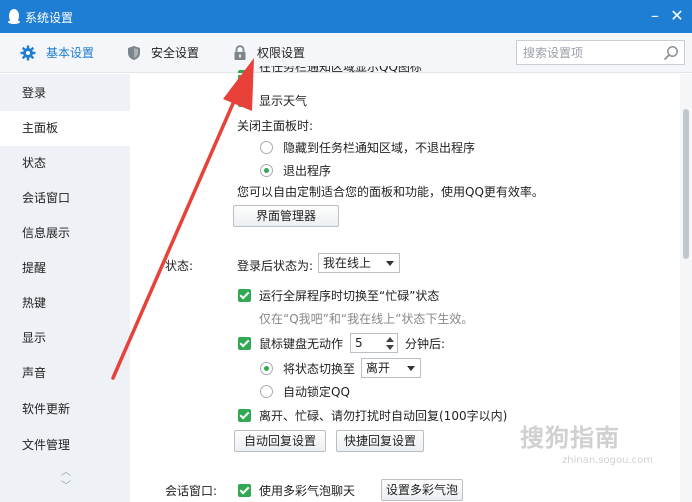 This screenshot has width=692, height=502. I want to click on title-bar: 系统设置 – ✕, so click(346, 16).